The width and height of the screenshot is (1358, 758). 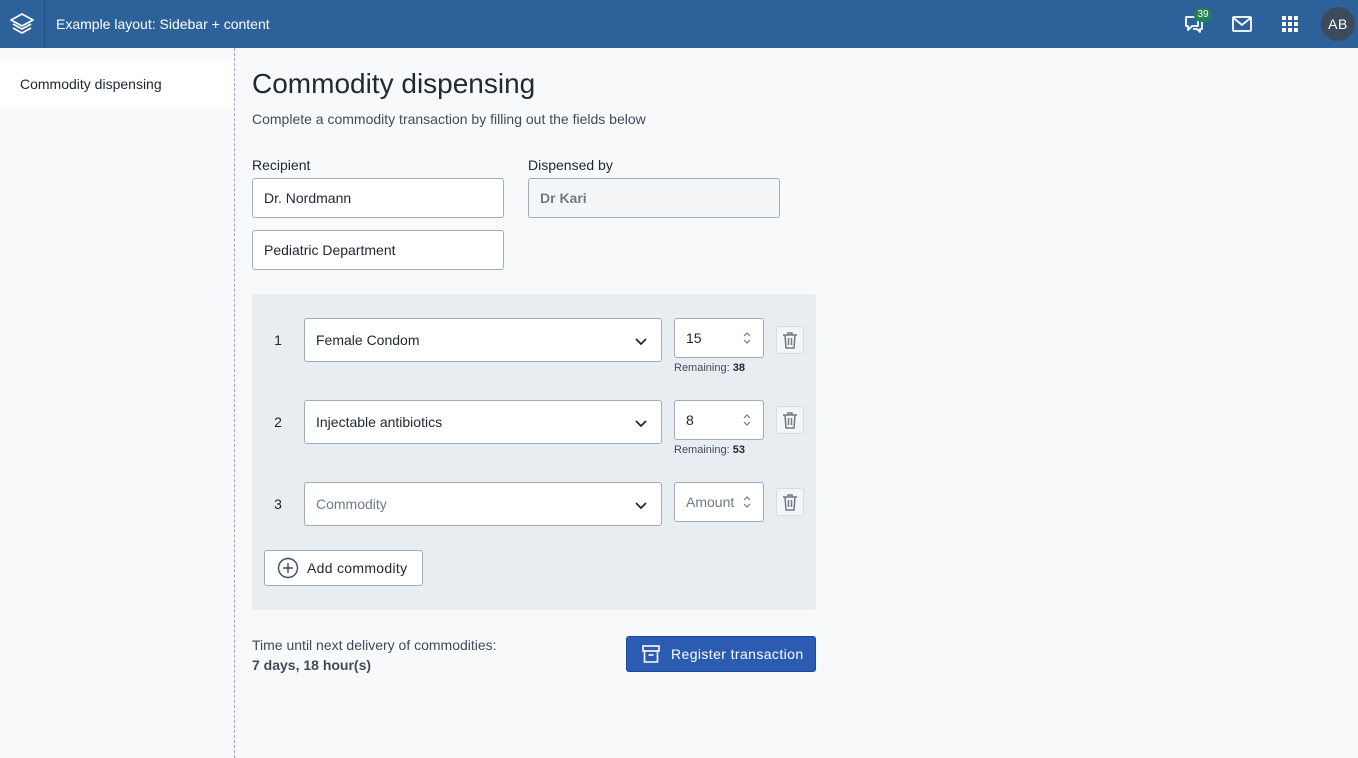 I want to click on interpretations-badge: 39, so click(x=1203, y=15).